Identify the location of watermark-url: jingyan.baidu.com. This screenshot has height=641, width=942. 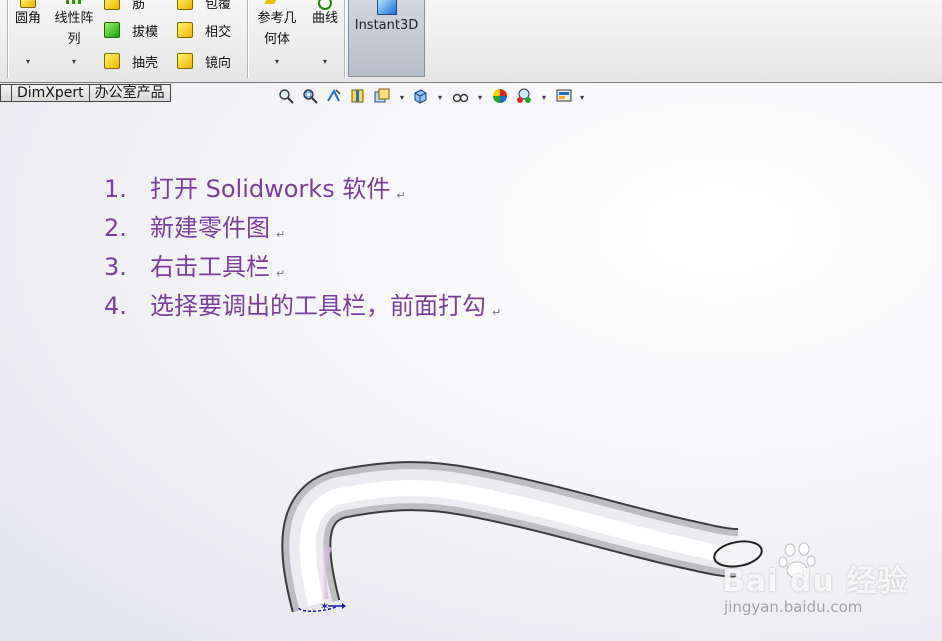
(793, 607).